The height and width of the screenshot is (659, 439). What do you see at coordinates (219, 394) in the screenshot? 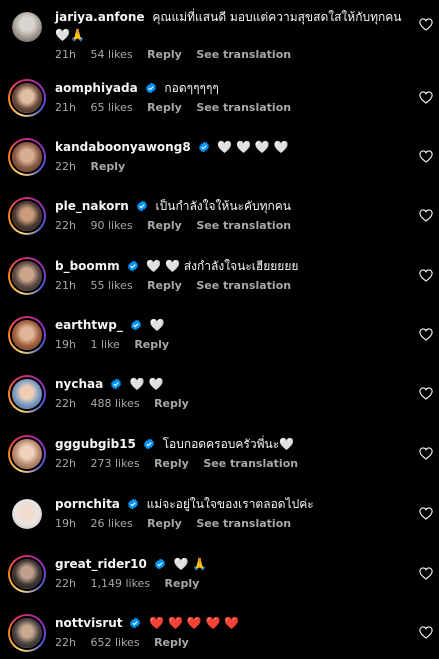
I see `comment-item: nychaa 🤍 🤍 22h 488 likes Reply` at bounding box center [219, 394].